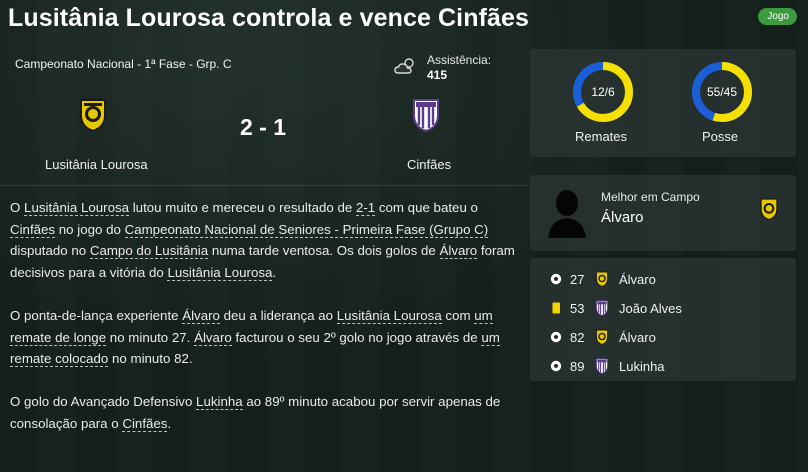 The width and height of the screenshot is (808, 472). I want to click on report-link: Campo do Lusitânia, so click(149, 251).